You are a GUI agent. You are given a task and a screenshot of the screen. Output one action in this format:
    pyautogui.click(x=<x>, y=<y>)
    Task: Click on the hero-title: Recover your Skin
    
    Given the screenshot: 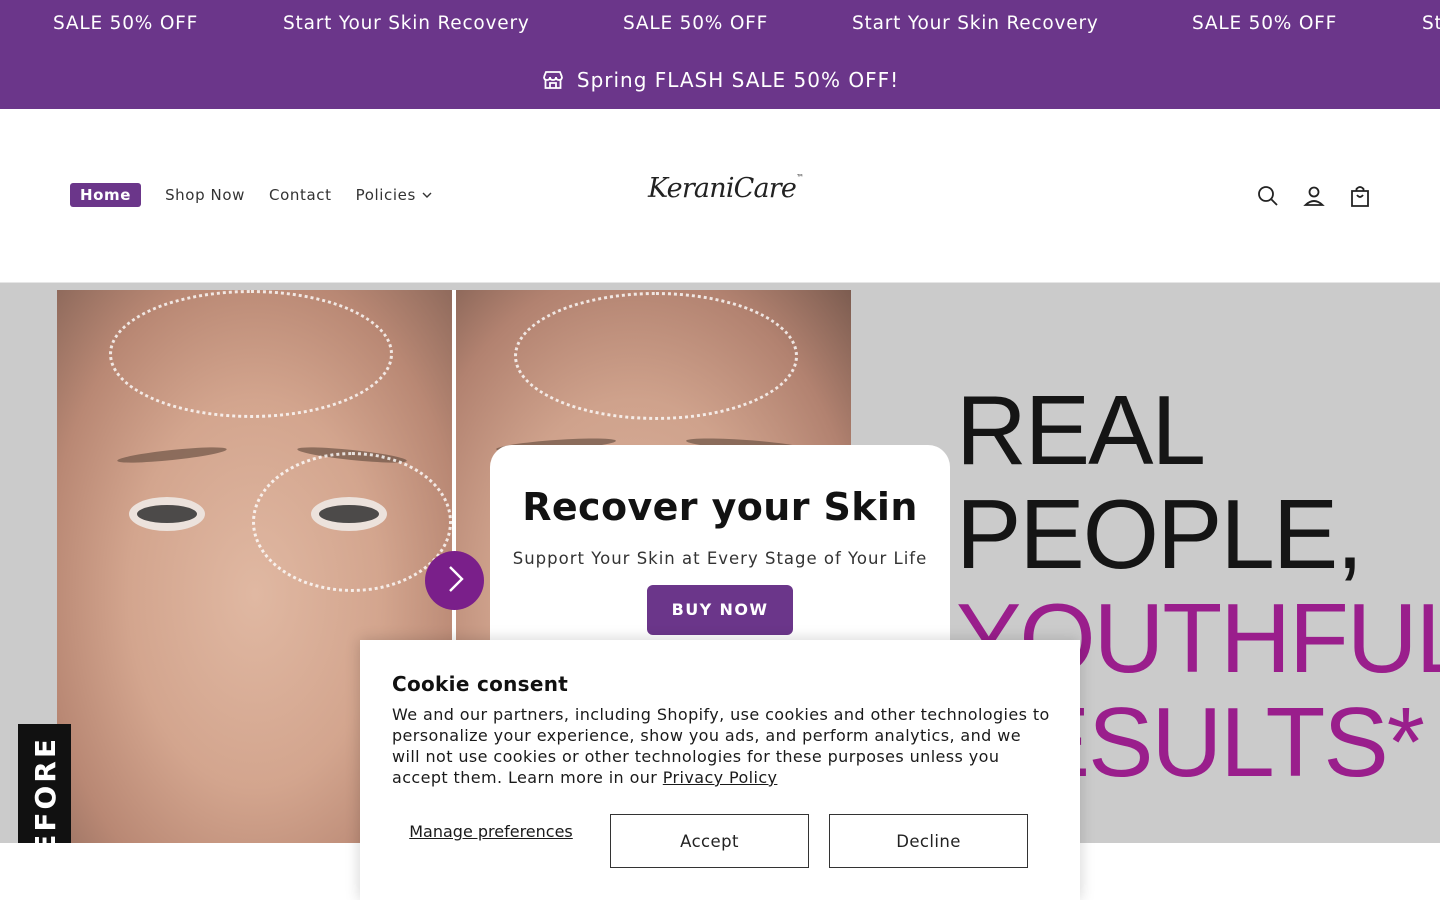 What is the action you would take?
    pyautogui.click(x=720, y=507)
    